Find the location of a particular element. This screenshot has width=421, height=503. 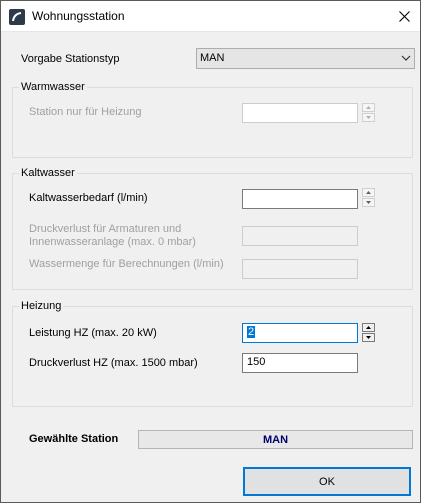

leistung-hz-label: Leistung HZ (max. 20 kW) is located at coordinates (93, 333).